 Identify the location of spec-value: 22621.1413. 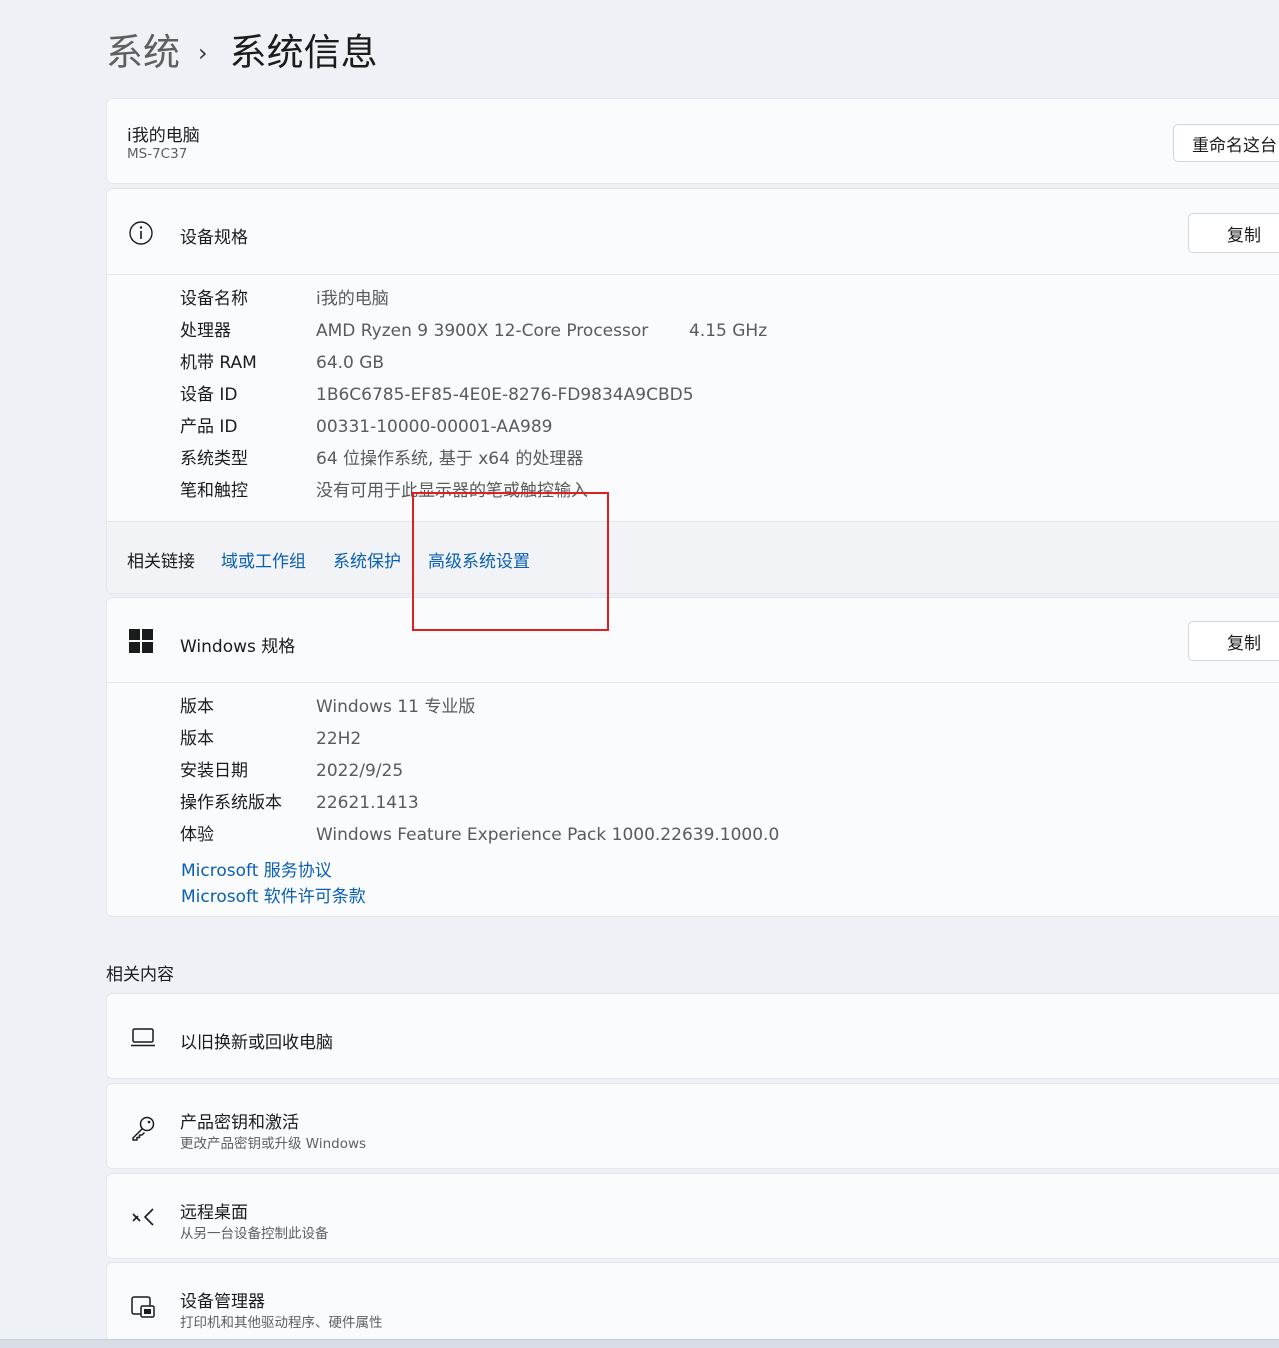
(367, 803).